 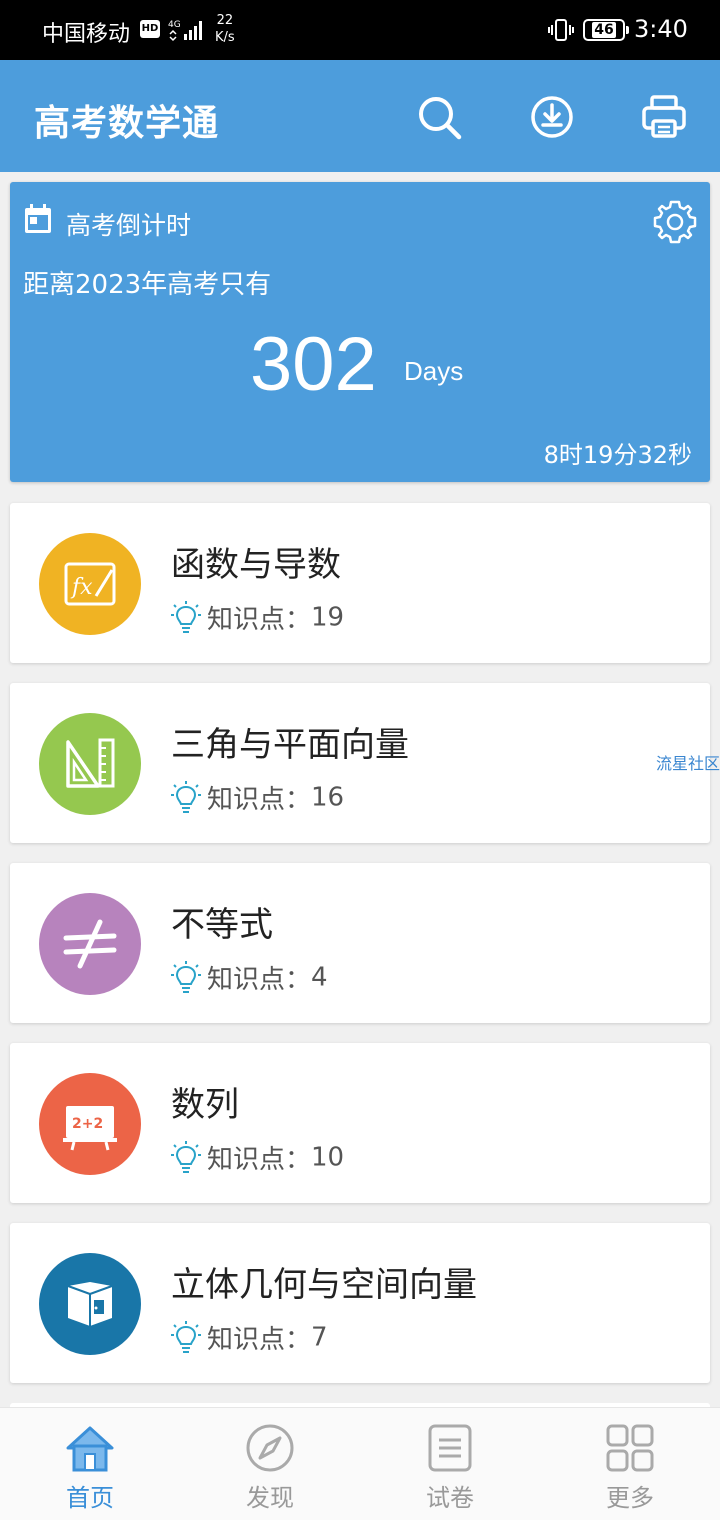 What do you see at coordinates (675, 222) in the screenshot?
I see `settings-gear-icon` at bounding box center [675, 222].